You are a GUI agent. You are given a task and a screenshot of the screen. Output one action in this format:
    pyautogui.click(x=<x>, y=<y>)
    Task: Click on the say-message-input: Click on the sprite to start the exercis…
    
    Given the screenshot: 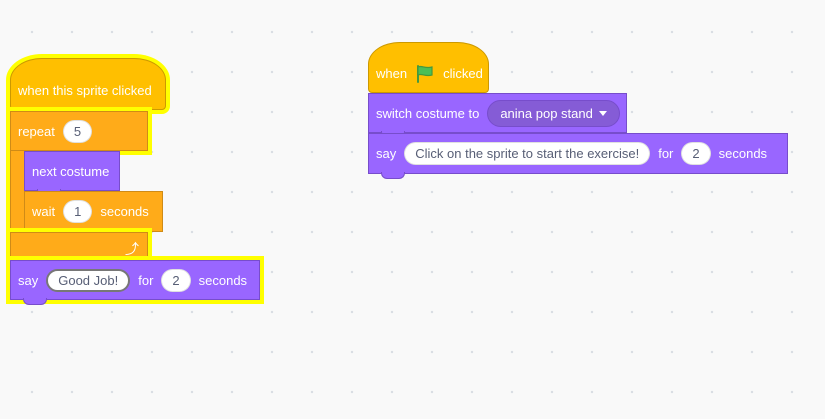 What is the action you would take?
    pyautogui.click(x=527, y=153)
    